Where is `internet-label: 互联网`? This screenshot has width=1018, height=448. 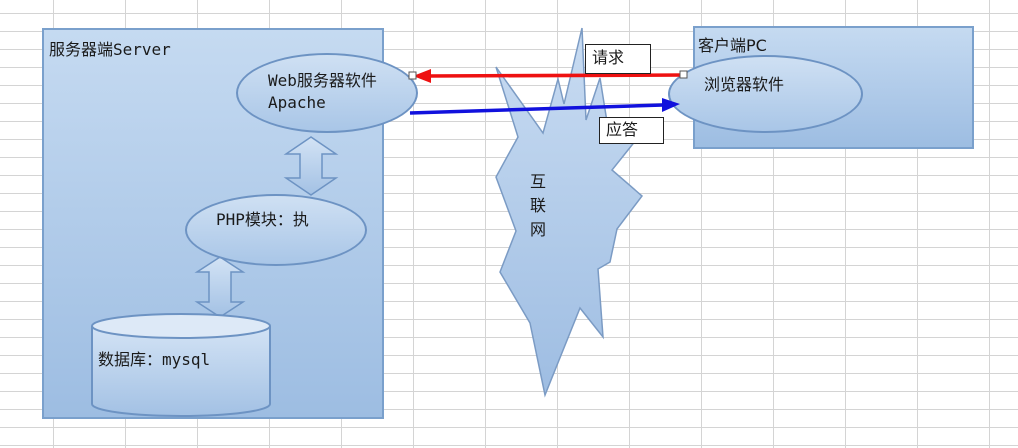
internet-label: 互联网 is located at coordinates (537, 205).